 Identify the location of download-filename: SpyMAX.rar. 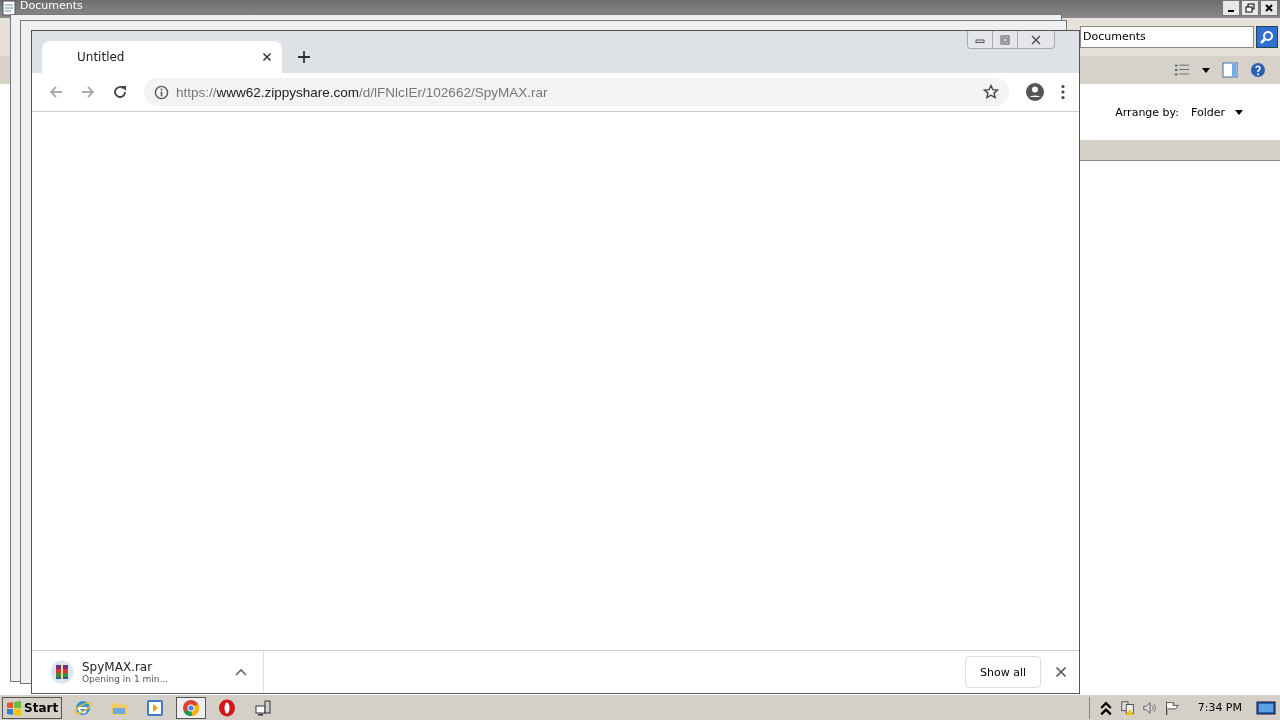
(118, 667).